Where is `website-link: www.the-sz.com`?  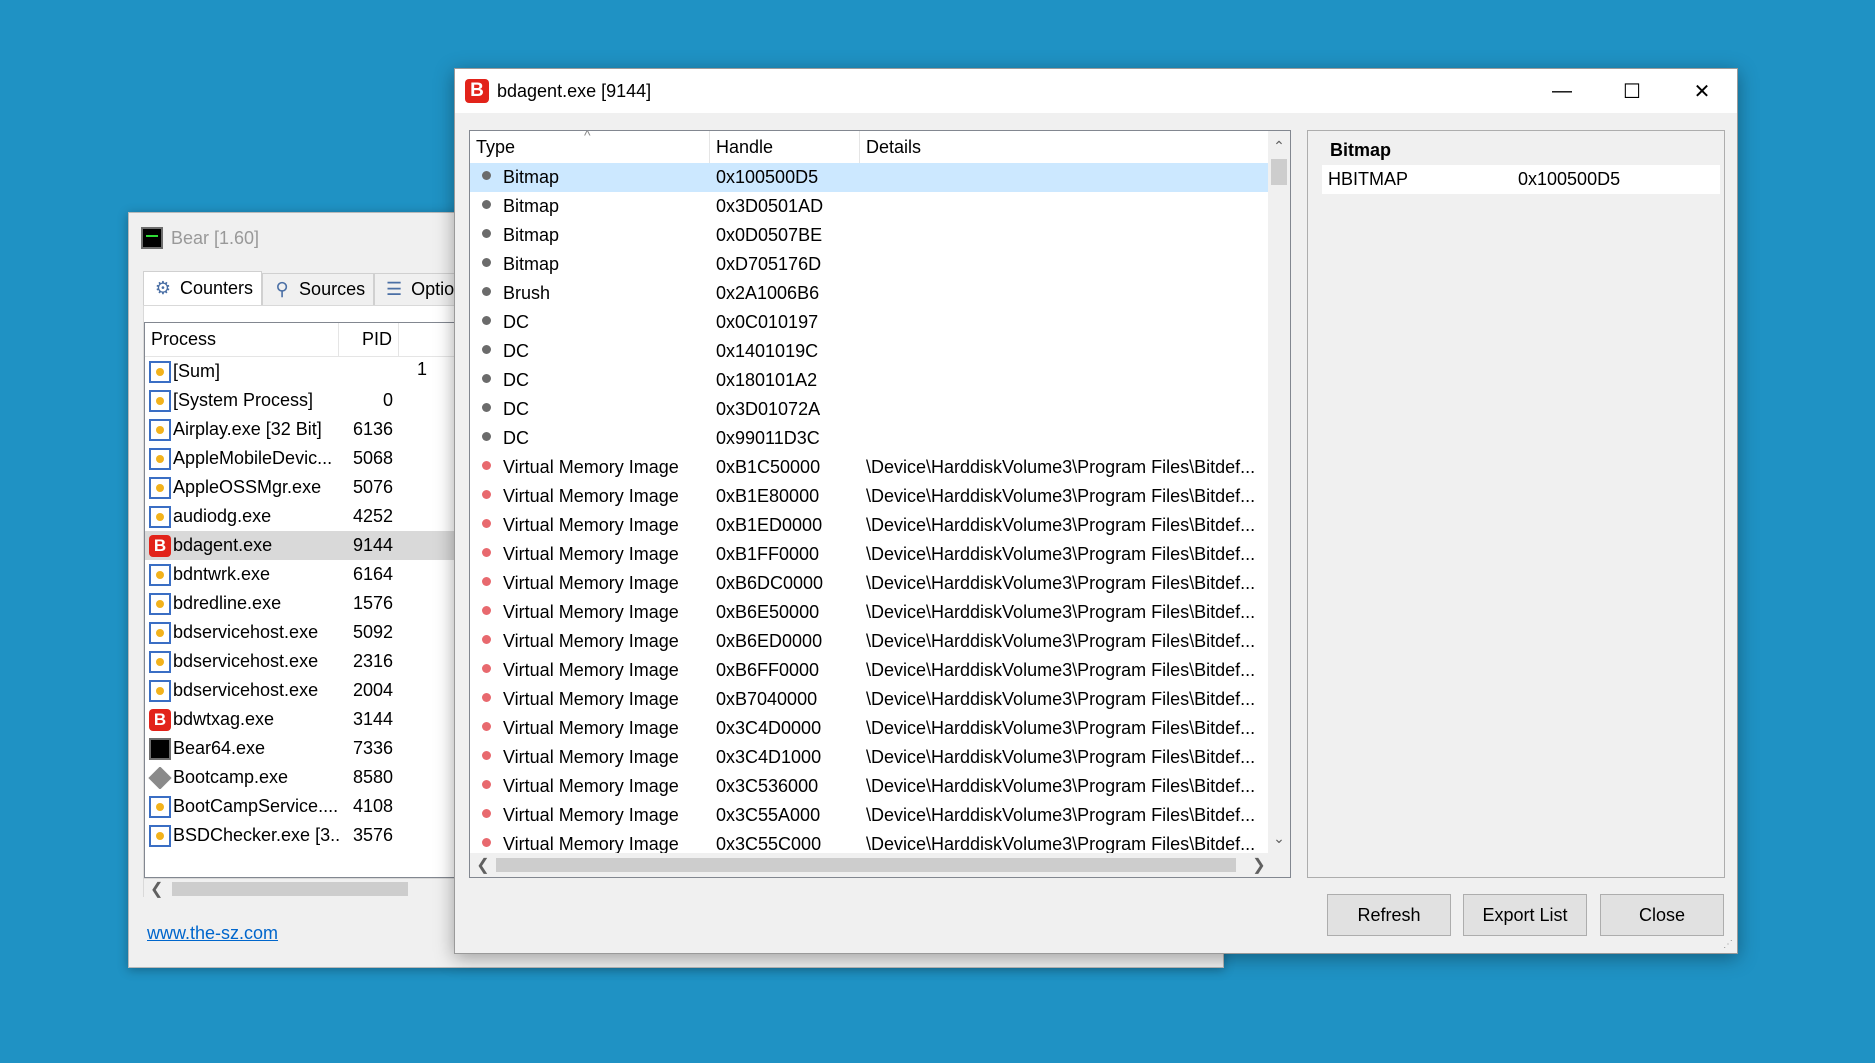
website-link: www.the-sz.com is located at coordinates (212, 933).